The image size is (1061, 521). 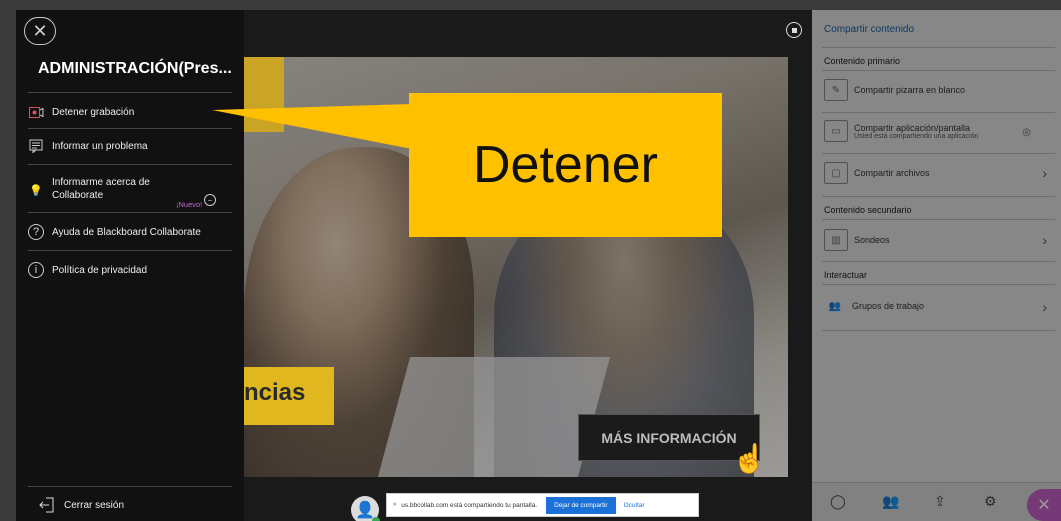 I want to click on hand-cursor-icon: ☝, so click(x=749, y=458).